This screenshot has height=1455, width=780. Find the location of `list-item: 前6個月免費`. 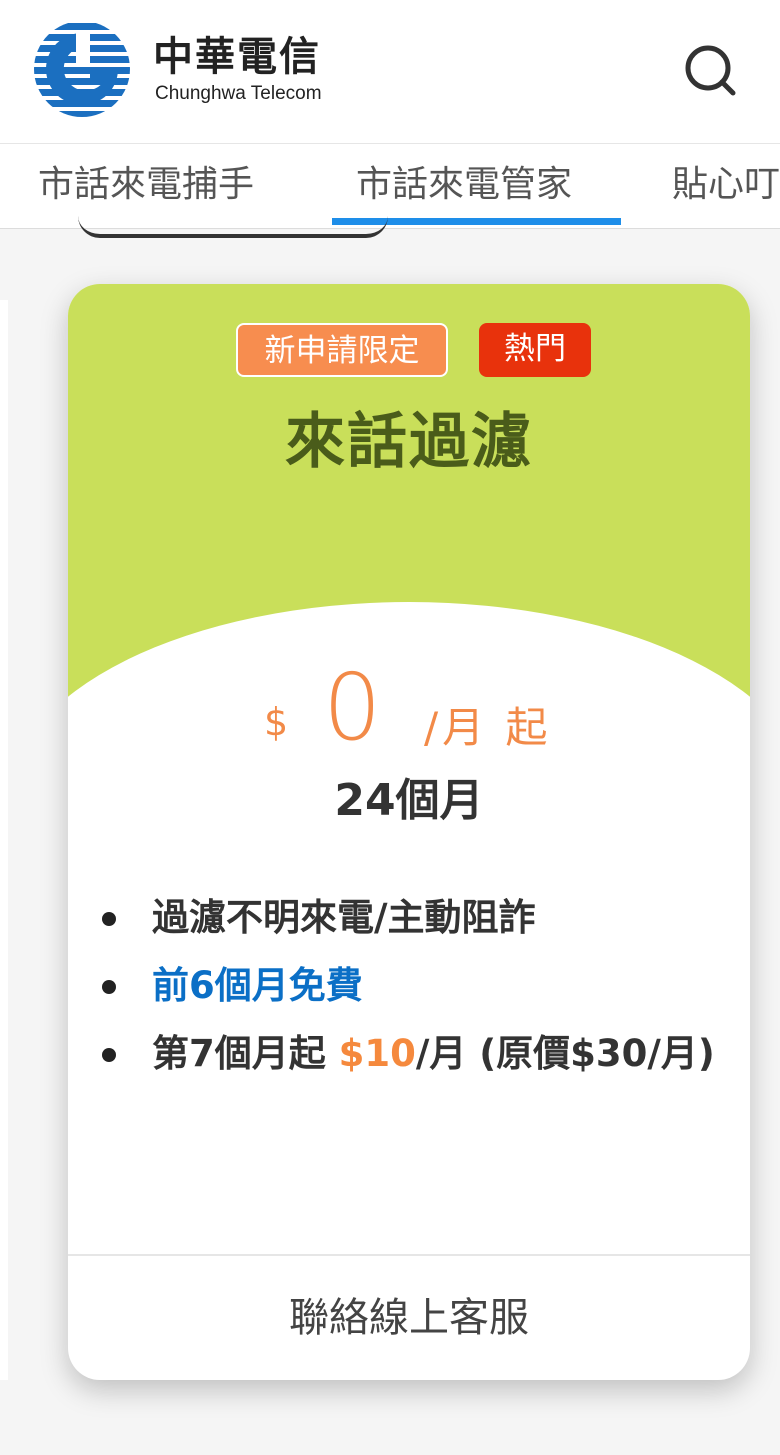

list-item: 前6個月免費 is located at coordinates (408, 986).